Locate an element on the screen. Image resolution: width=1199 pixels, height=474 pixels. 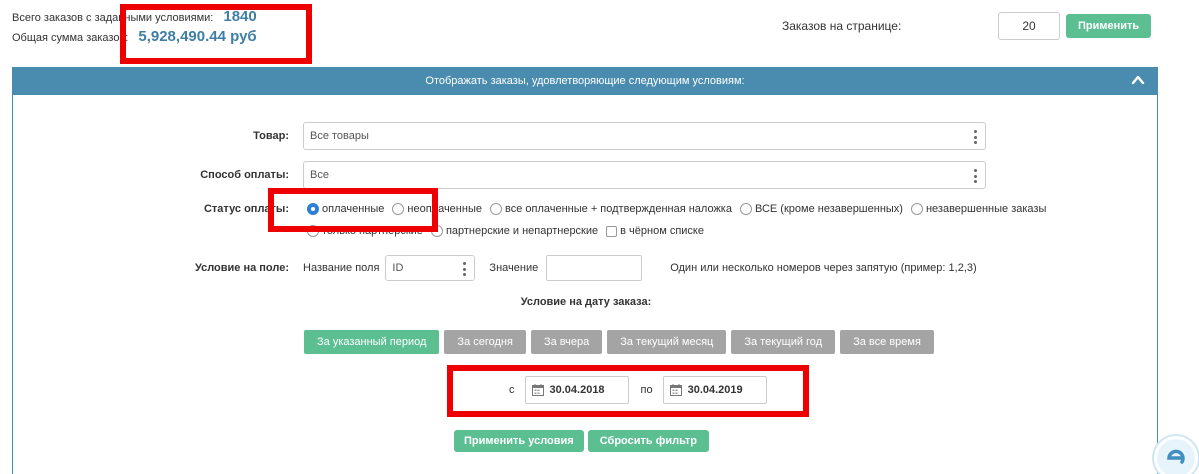
status-option-partner-and-nonpartner: партнерские и непартнерские is located at coordinates (514, 231).